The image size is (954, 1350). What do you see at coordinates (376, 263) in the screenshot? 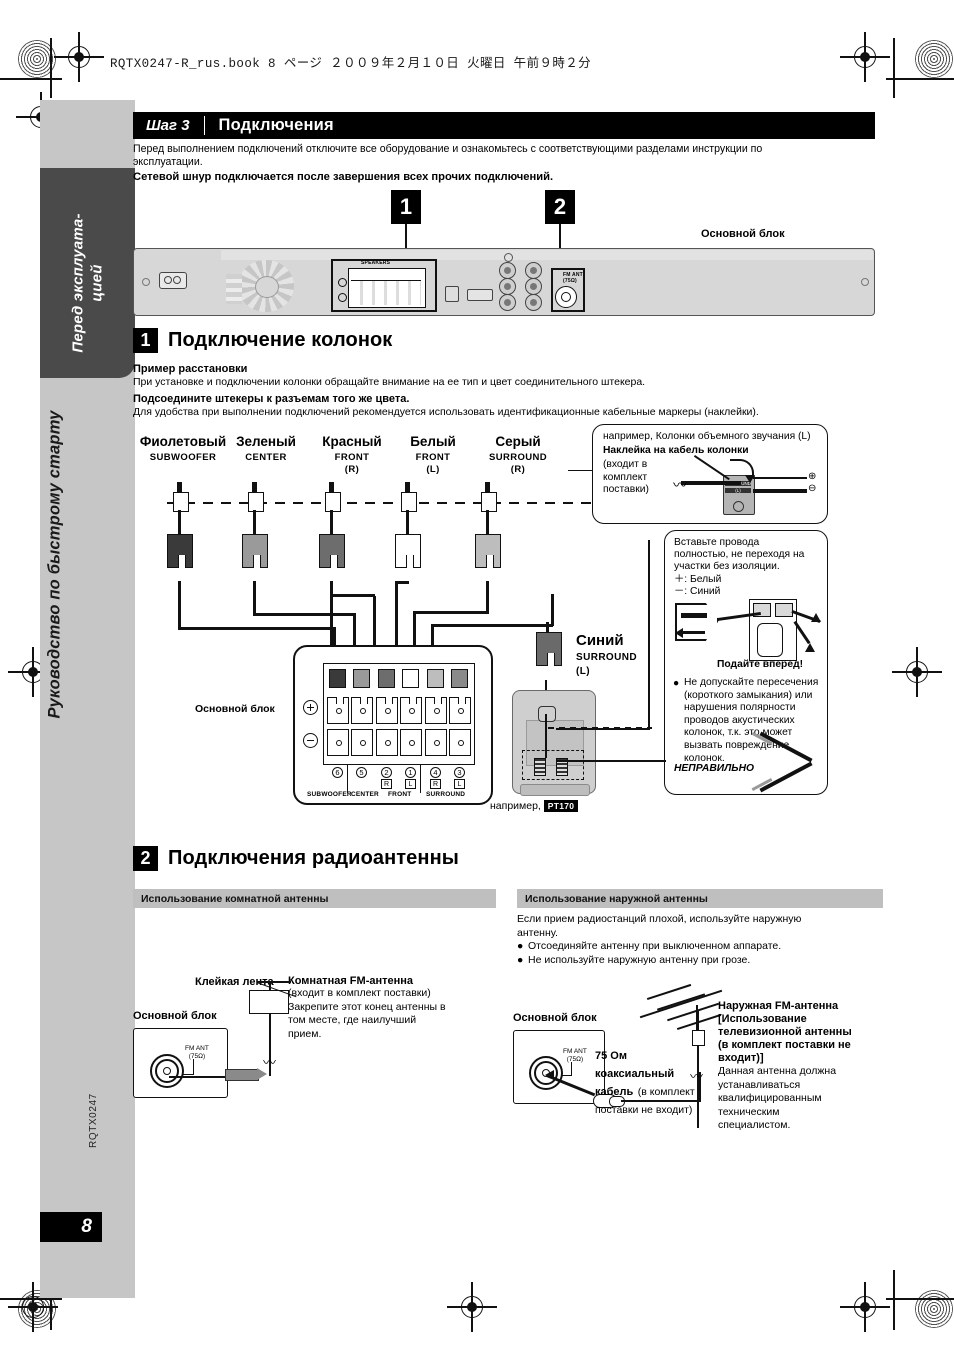
I see `speakers-label: SPEAKERS` at bounding box center [376, 263].